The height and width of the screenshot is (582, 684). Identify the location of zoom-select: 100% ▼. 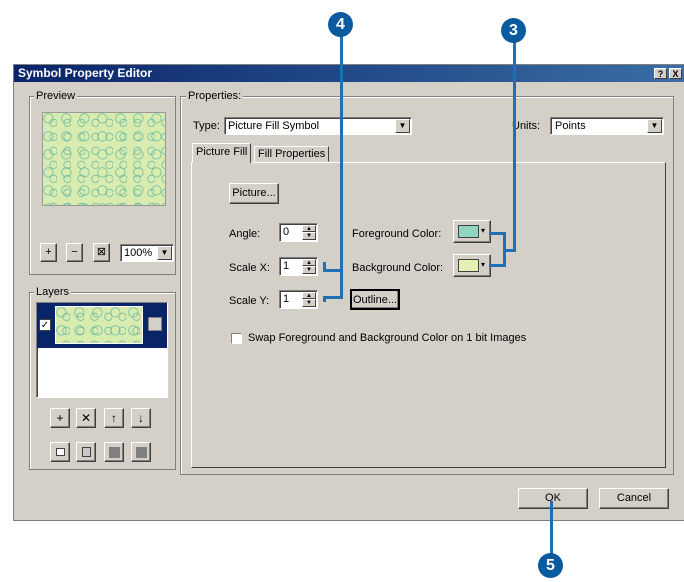
(147, 253).